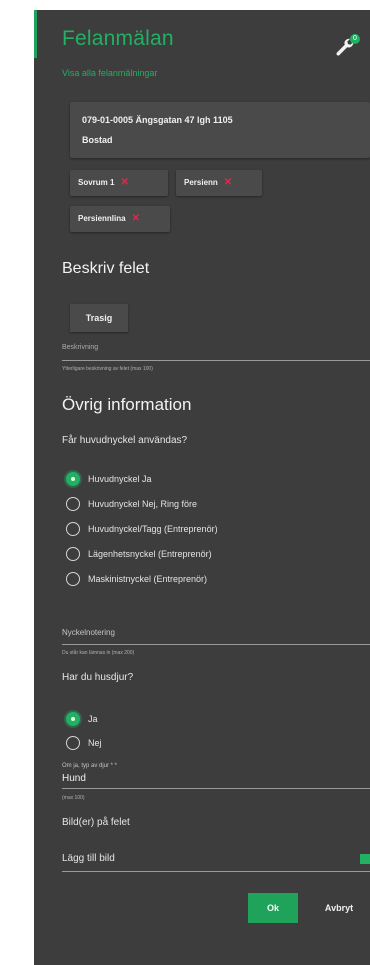 The height and width of the screenshot is (965, 370). Describe the element at coordinates (109, 73) in the screenshot. I see `view-all-reports-link: Visa alla felanmälningar` at that location.